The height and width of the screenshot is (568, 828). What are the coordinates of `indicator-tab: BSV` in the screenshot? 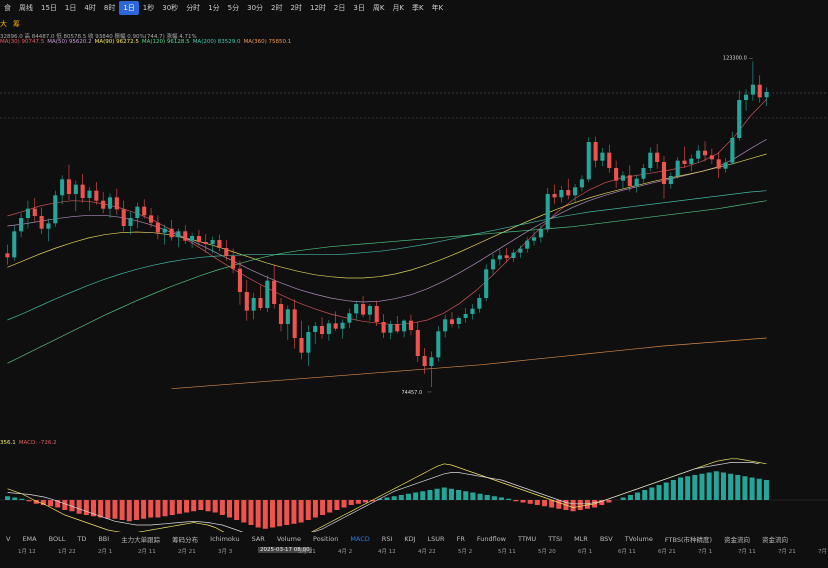 It's located at (606, 539).